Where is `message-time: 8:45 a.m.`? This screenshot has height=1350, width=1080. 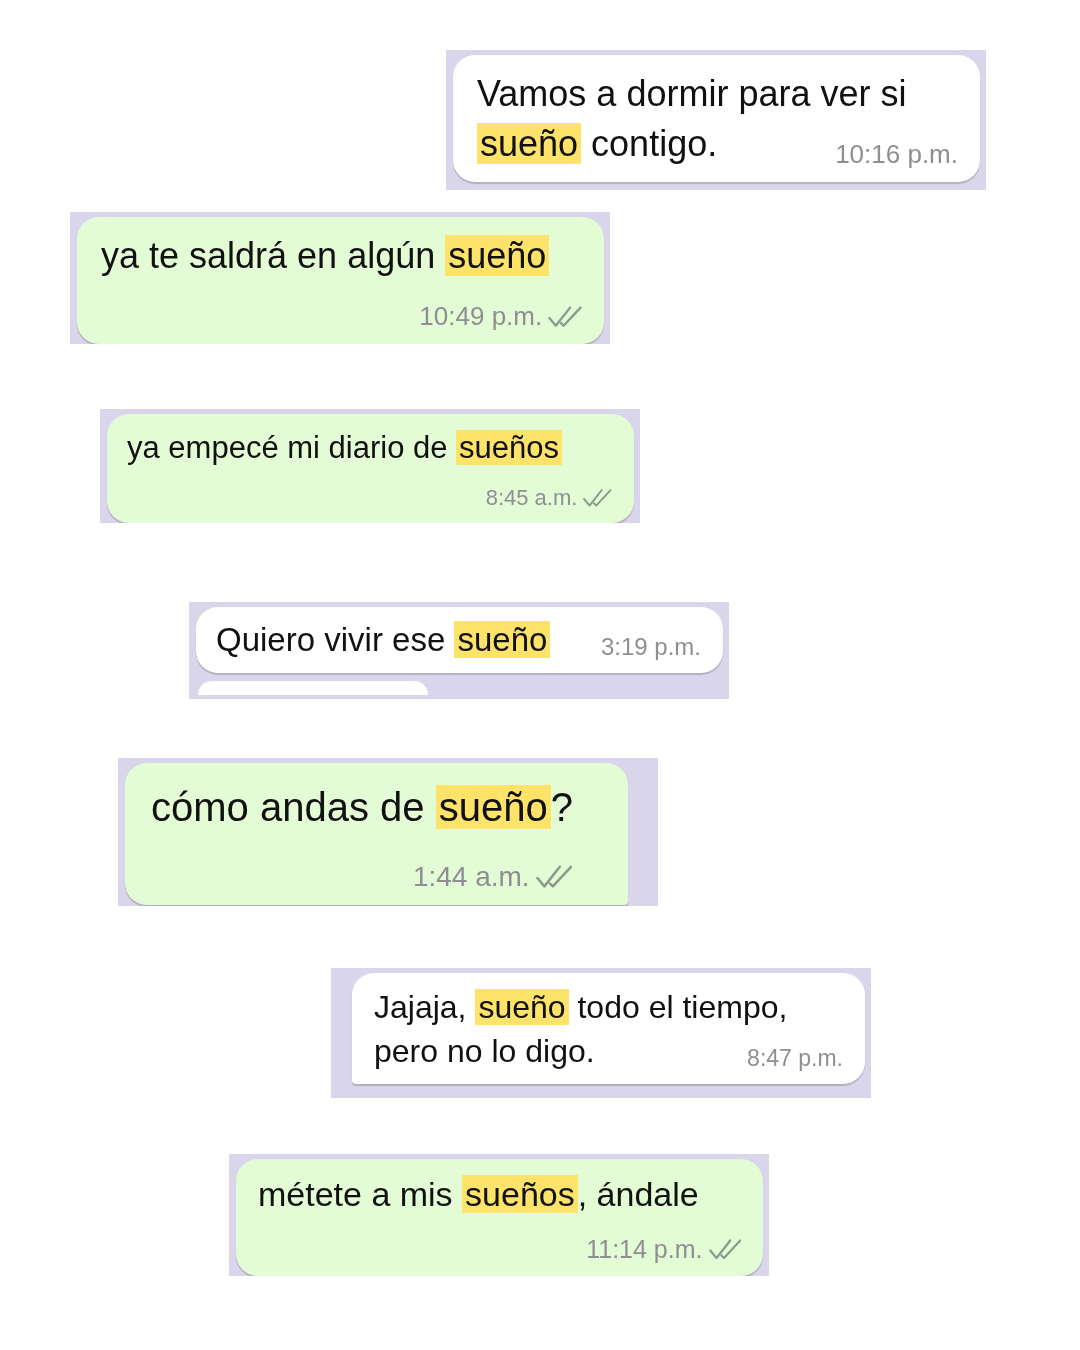
message-time: 8:45 a.m. is located at coordinates (531, 497).